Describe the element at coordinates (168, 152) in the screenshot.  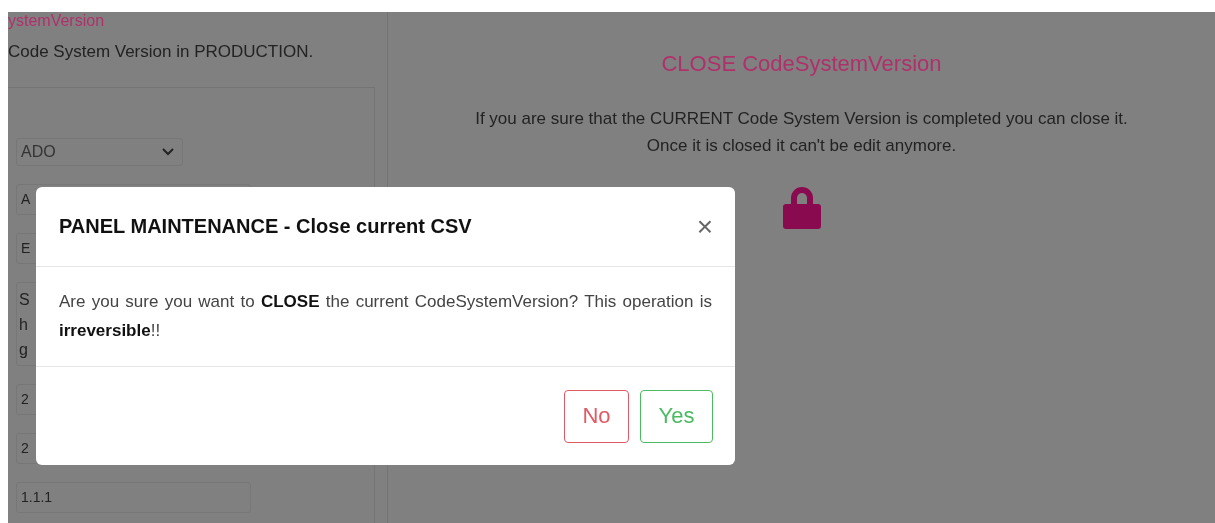
I see `chevron-down-icon` at that location.